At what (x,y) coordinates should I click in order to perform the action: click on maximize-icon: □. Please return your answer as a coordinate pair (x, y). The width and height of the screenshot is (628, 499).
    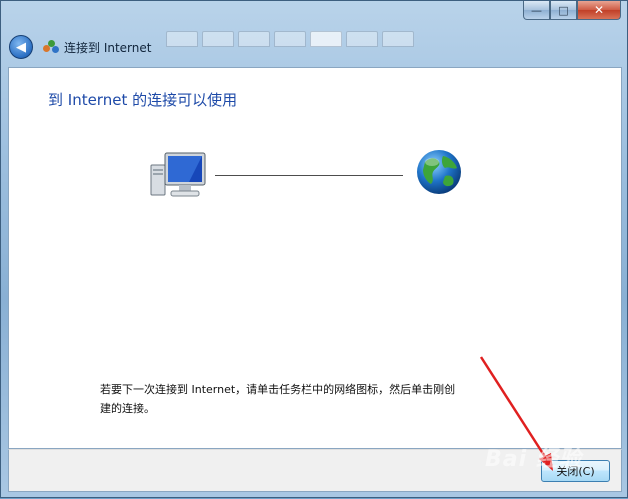
    Looking at the image, I should click on (563, 10).